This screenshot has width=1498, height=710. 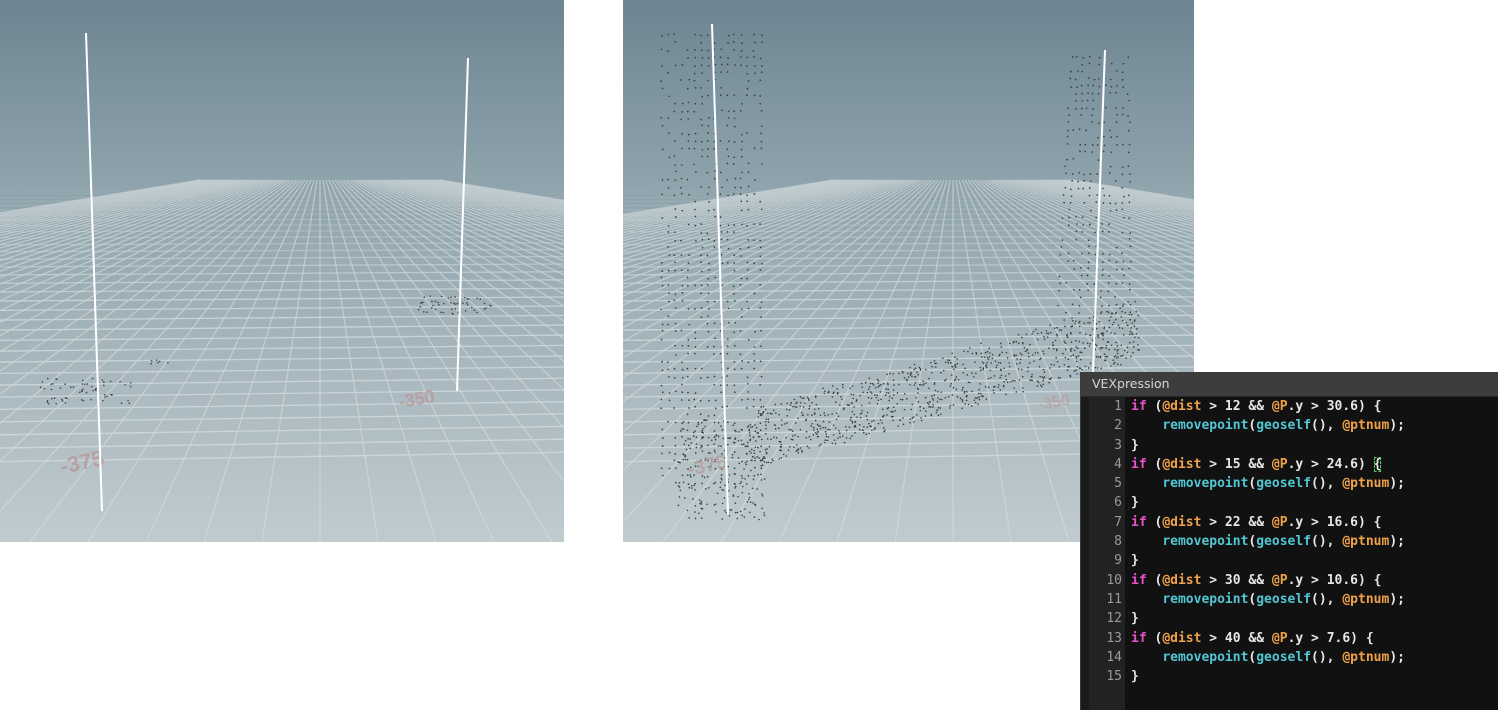 What do you see at coordinates (1118, 464) in the screenshot?
I see `line-number: 4` at bounding box center [1118, 464].